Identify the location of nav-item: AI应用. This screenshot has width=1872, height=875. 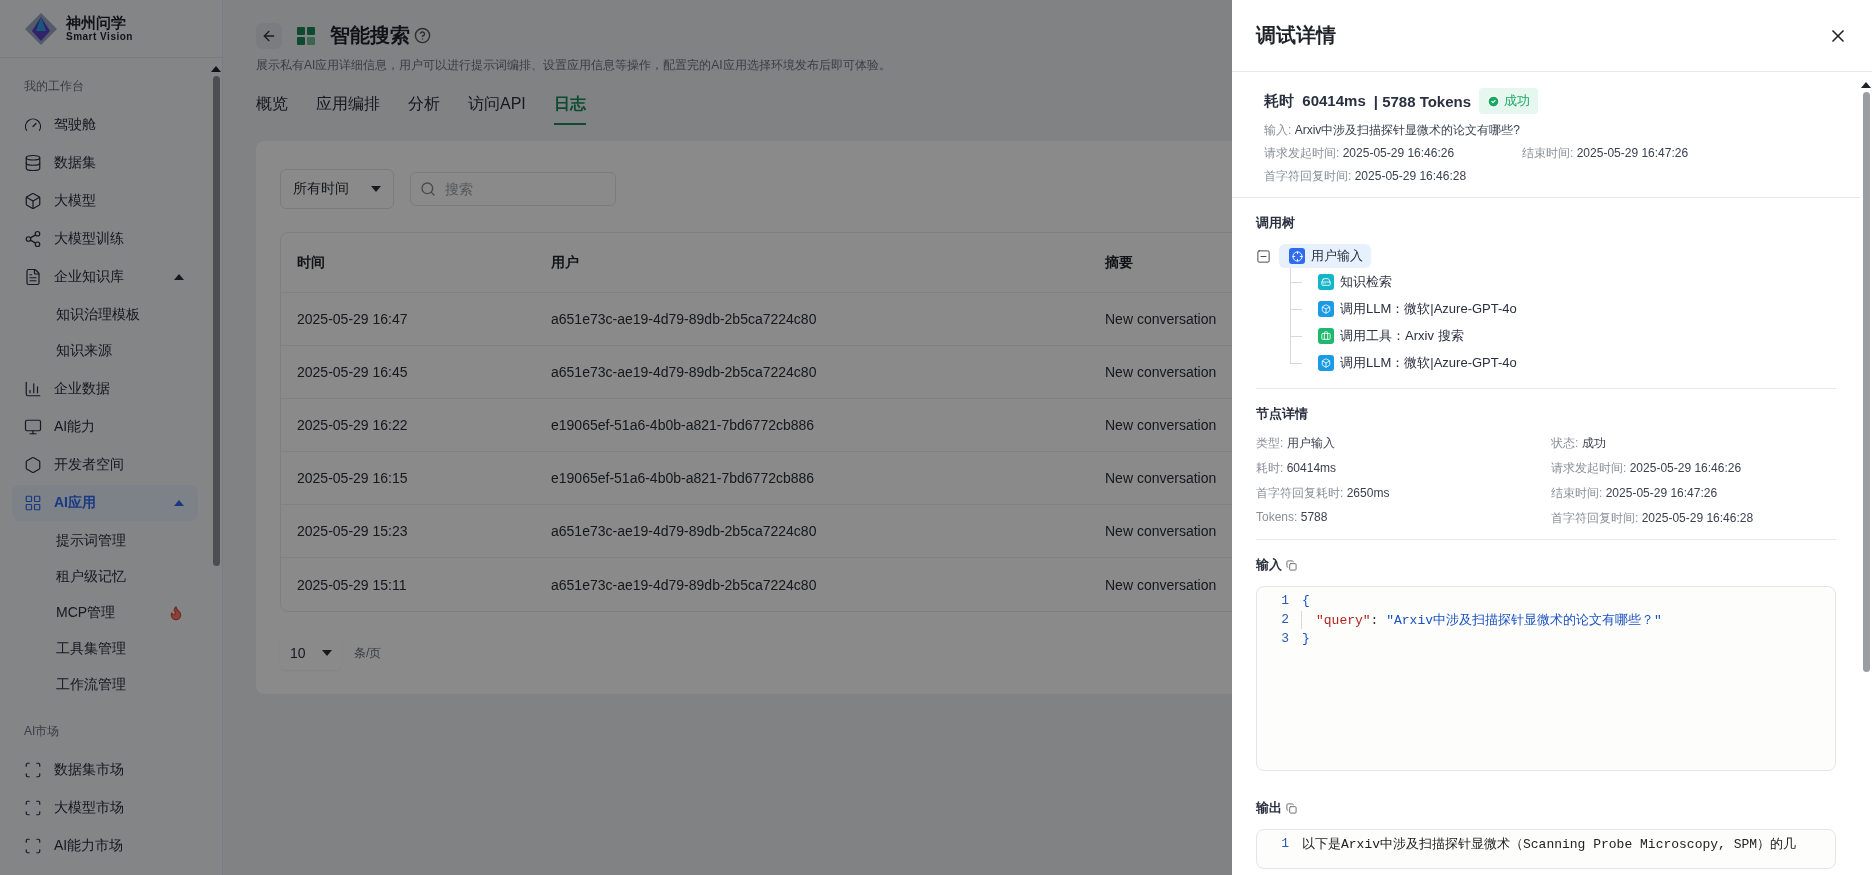
(105, 503).